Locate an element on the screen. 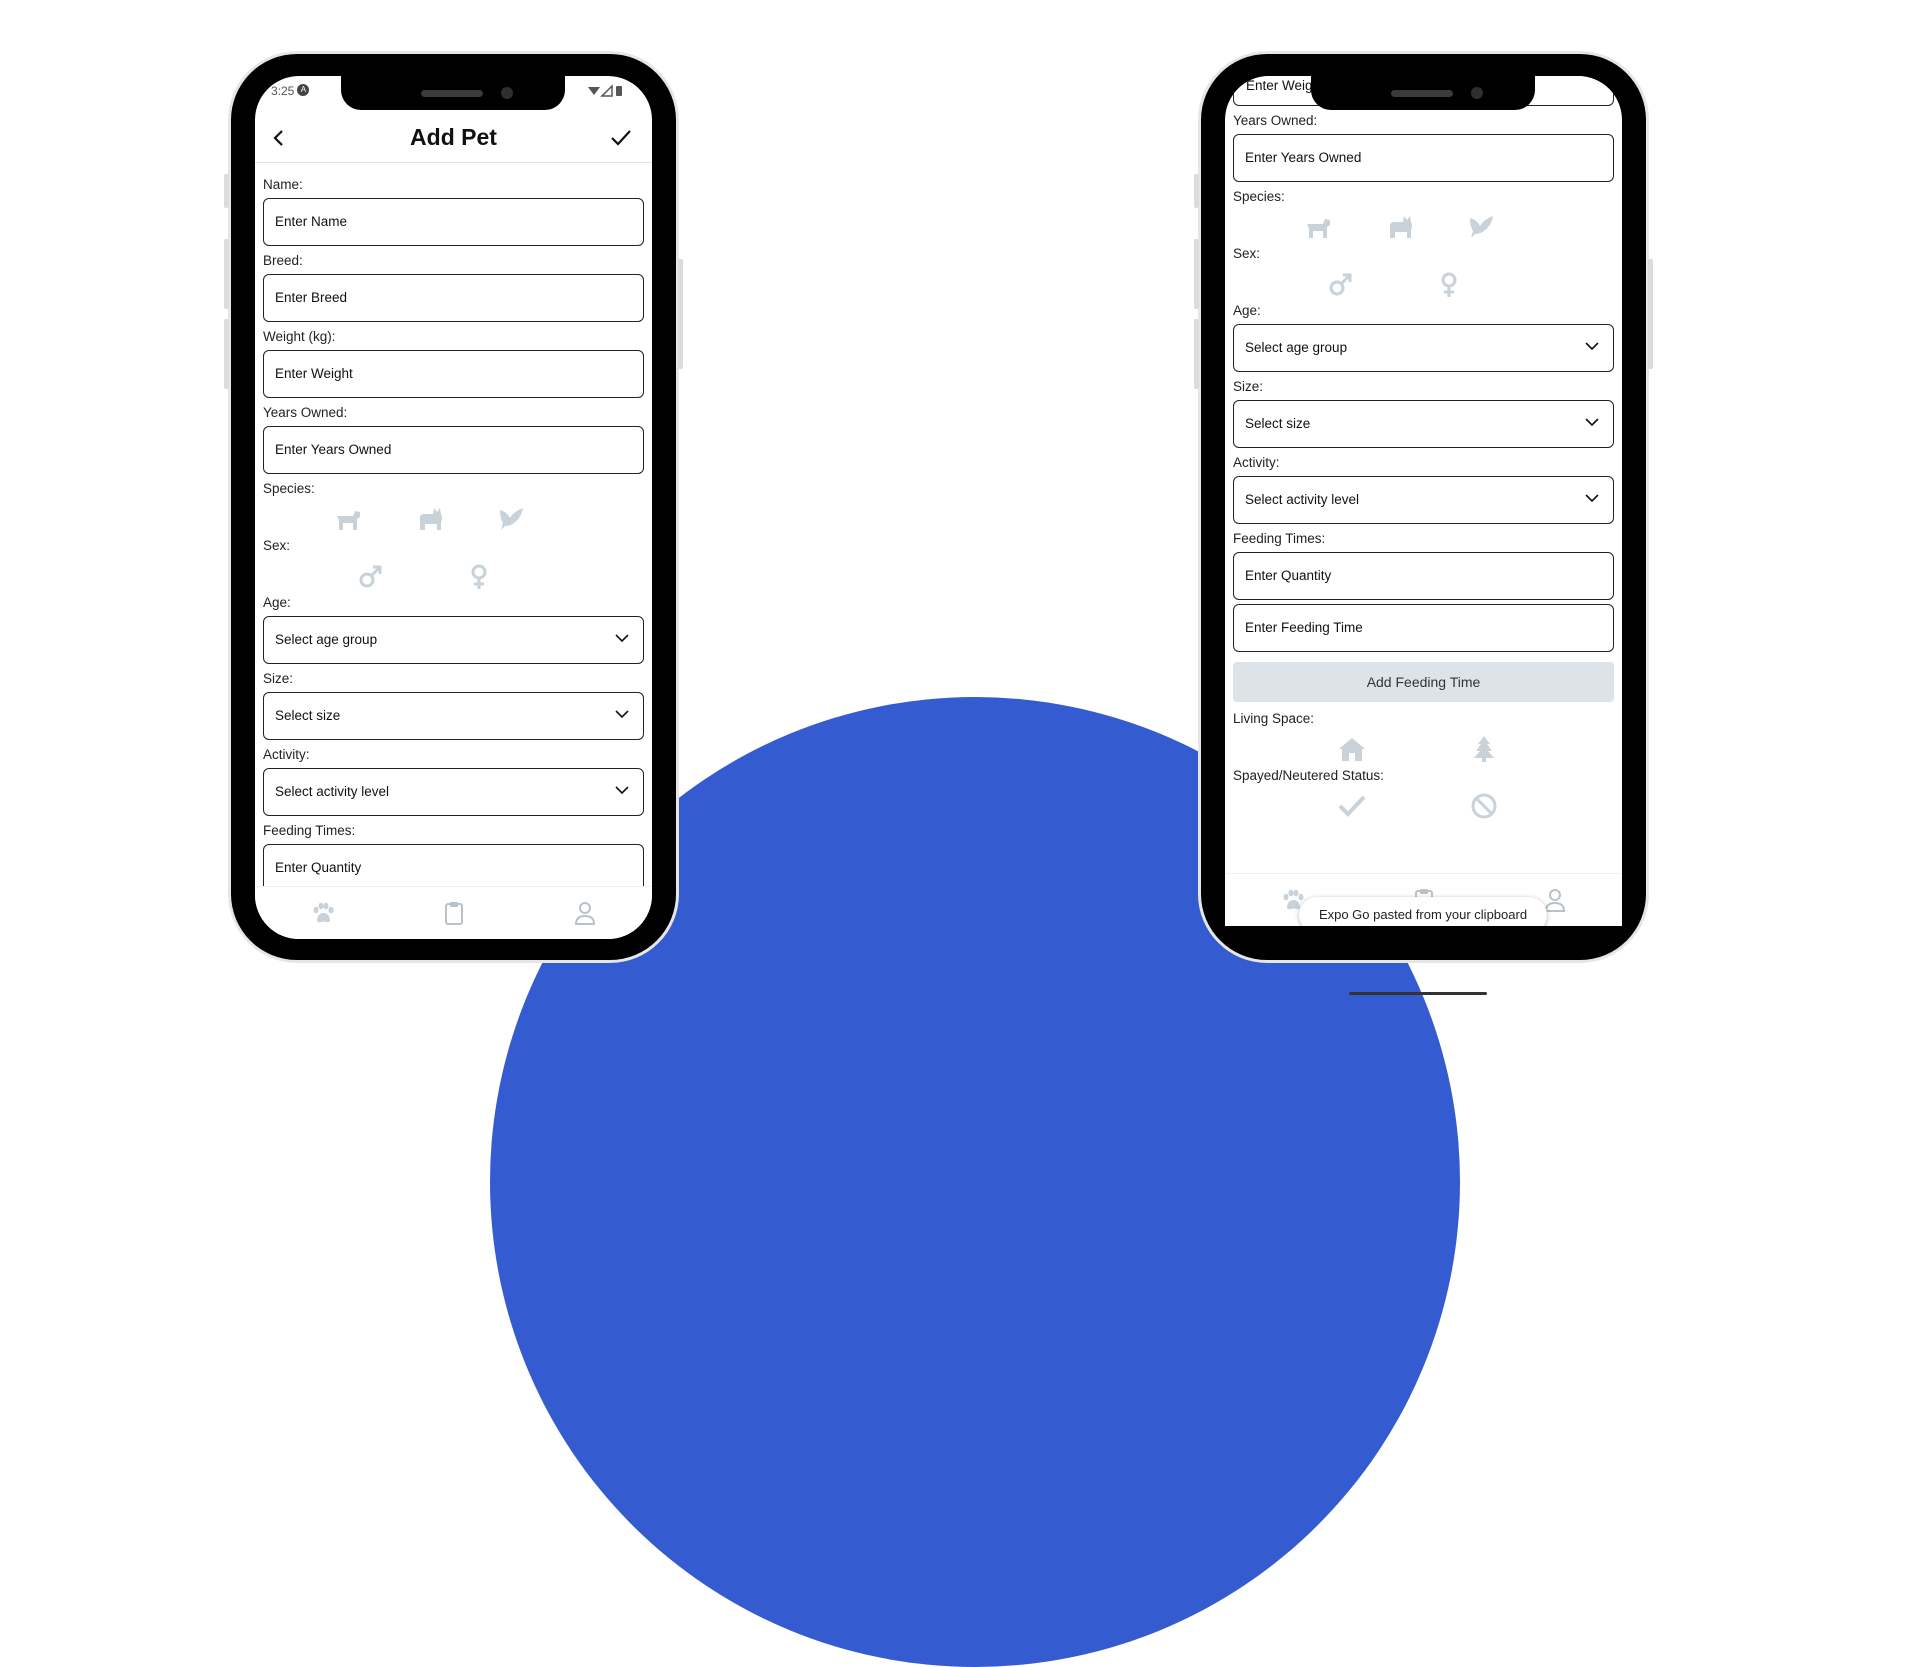 The height and width of the screenshot is (1667, 1920). user-icon is located at coordinates (585, 913).